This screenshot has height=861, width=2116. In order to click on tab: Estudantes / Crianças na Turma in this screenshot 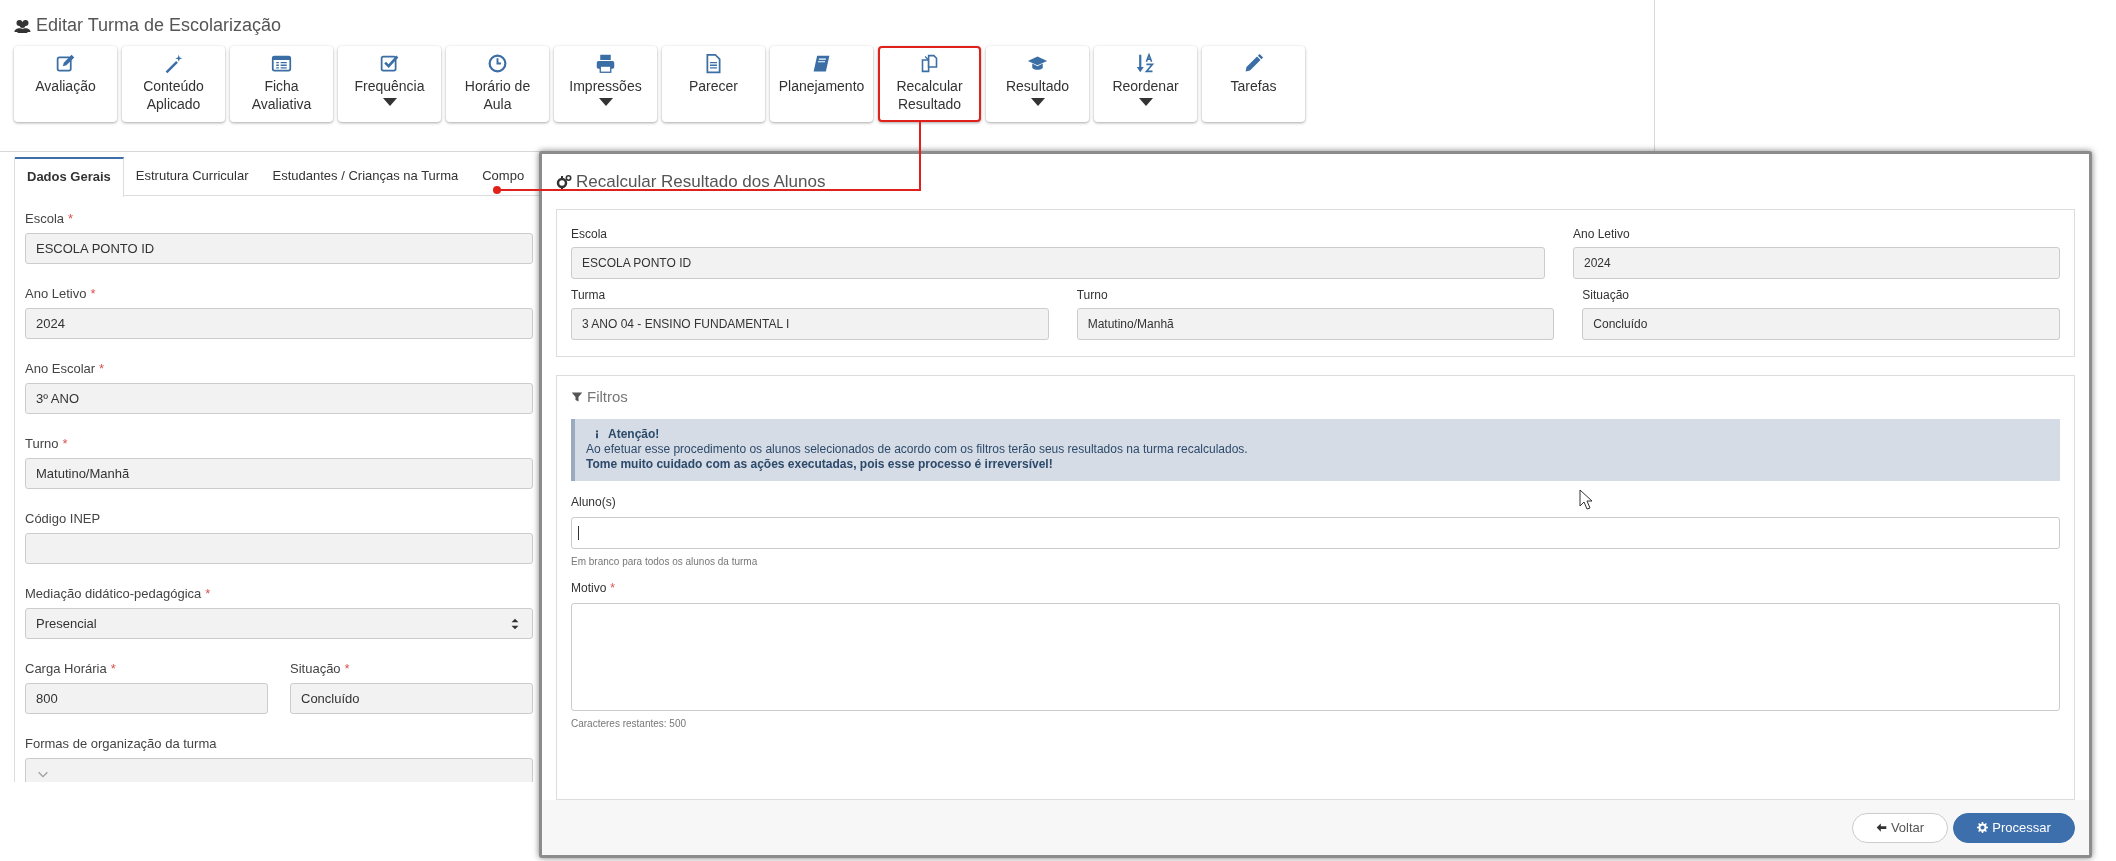, I will do `click(365, 176)`.